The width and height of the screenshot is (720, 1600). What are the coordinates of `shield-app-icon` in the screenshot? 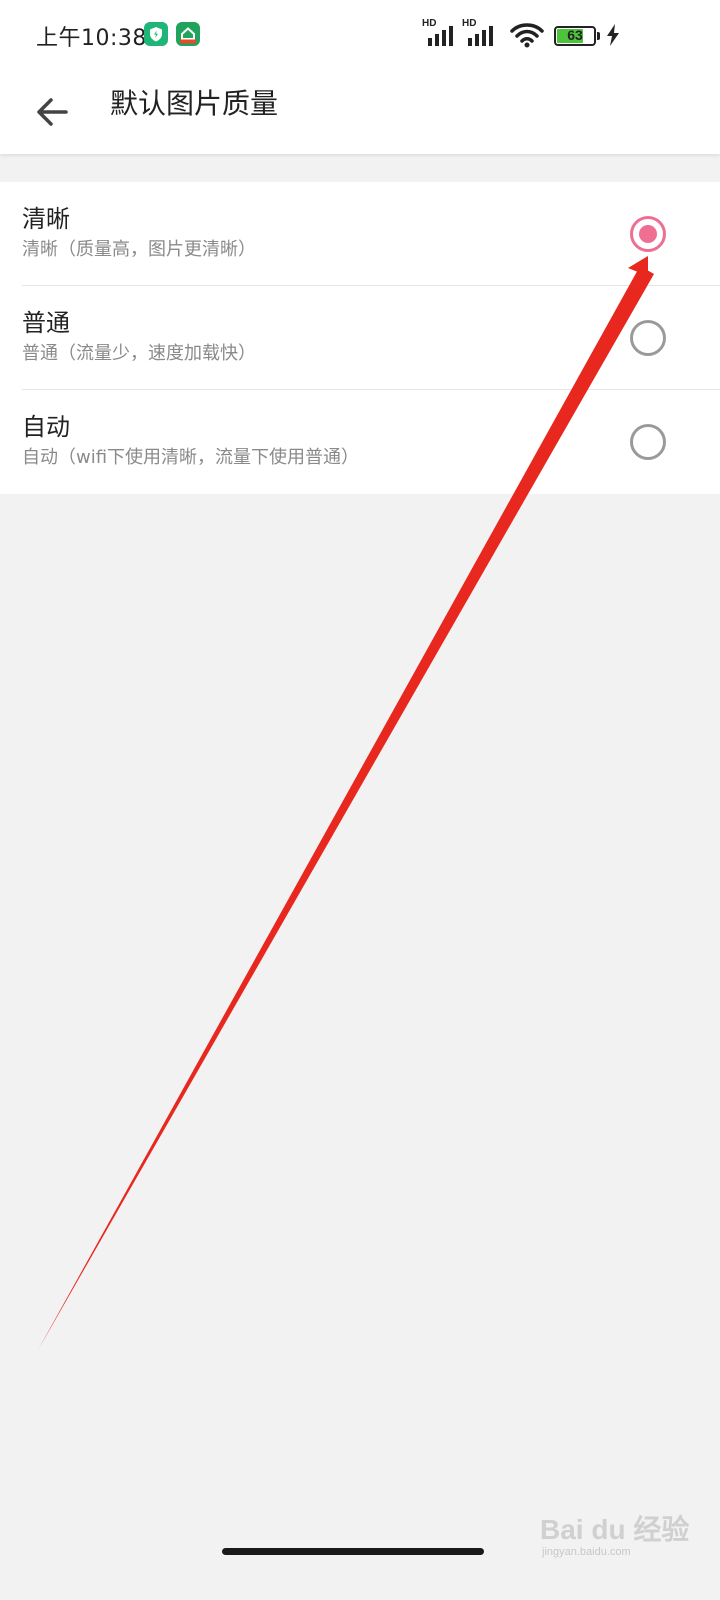 It's located at (156, 34).